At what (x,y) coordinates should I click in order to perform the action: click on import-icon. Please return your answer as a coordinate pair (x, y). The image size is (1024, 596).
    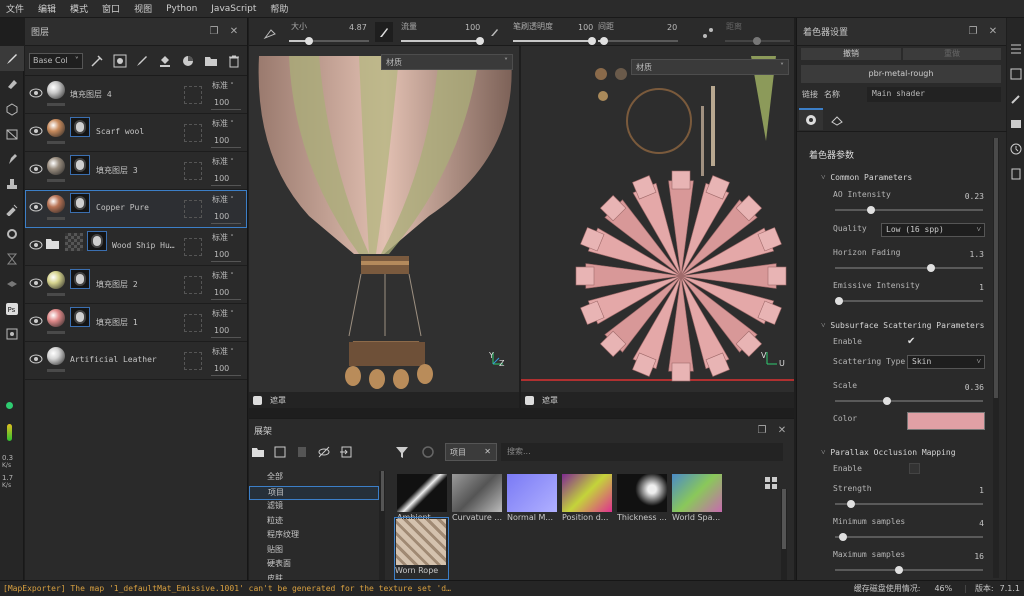
    Looking at the image, I should click on (346, 453).